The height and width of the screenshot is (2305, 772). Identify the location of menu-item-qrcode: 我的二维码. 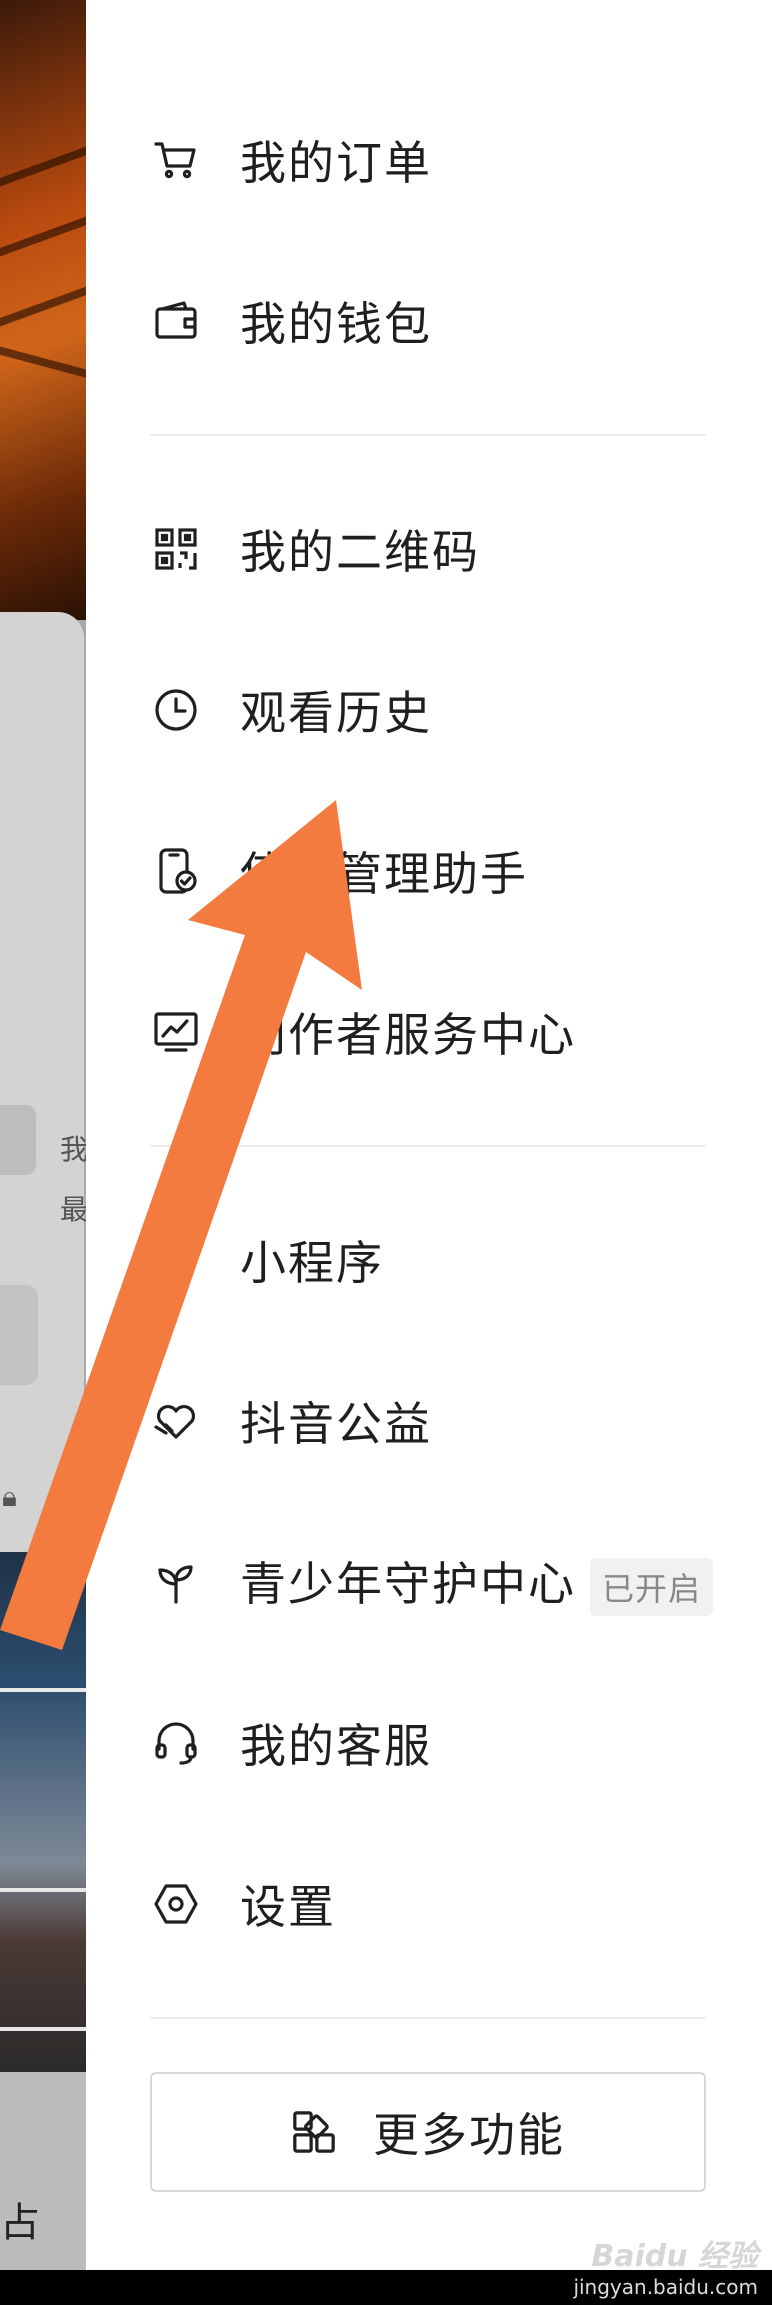
(429, 549).